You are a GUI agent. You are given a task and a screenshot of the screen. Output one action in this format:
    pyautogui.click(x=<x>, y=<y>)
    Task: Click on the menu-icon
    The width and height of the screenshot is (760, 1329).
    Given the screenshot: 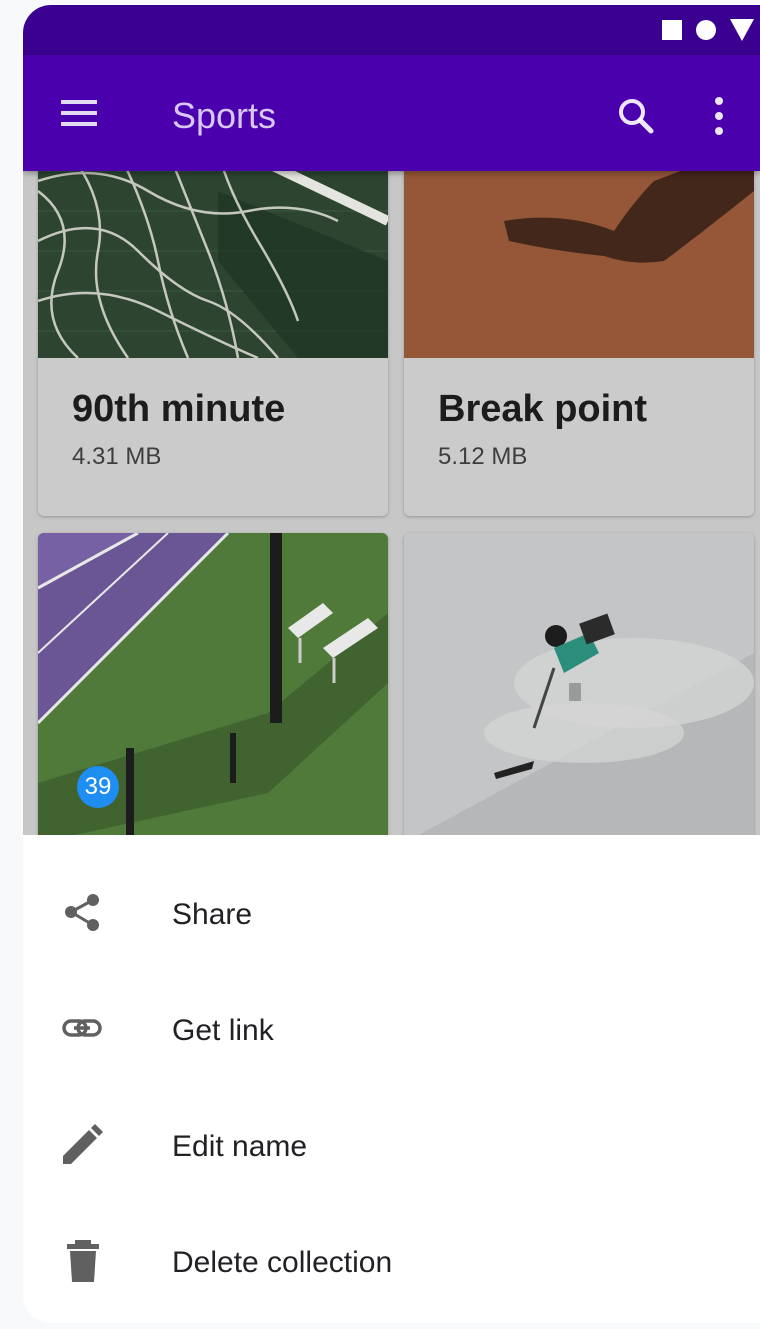 What is the action you would take?
    pyautogui.click(x=79, y=114)
    